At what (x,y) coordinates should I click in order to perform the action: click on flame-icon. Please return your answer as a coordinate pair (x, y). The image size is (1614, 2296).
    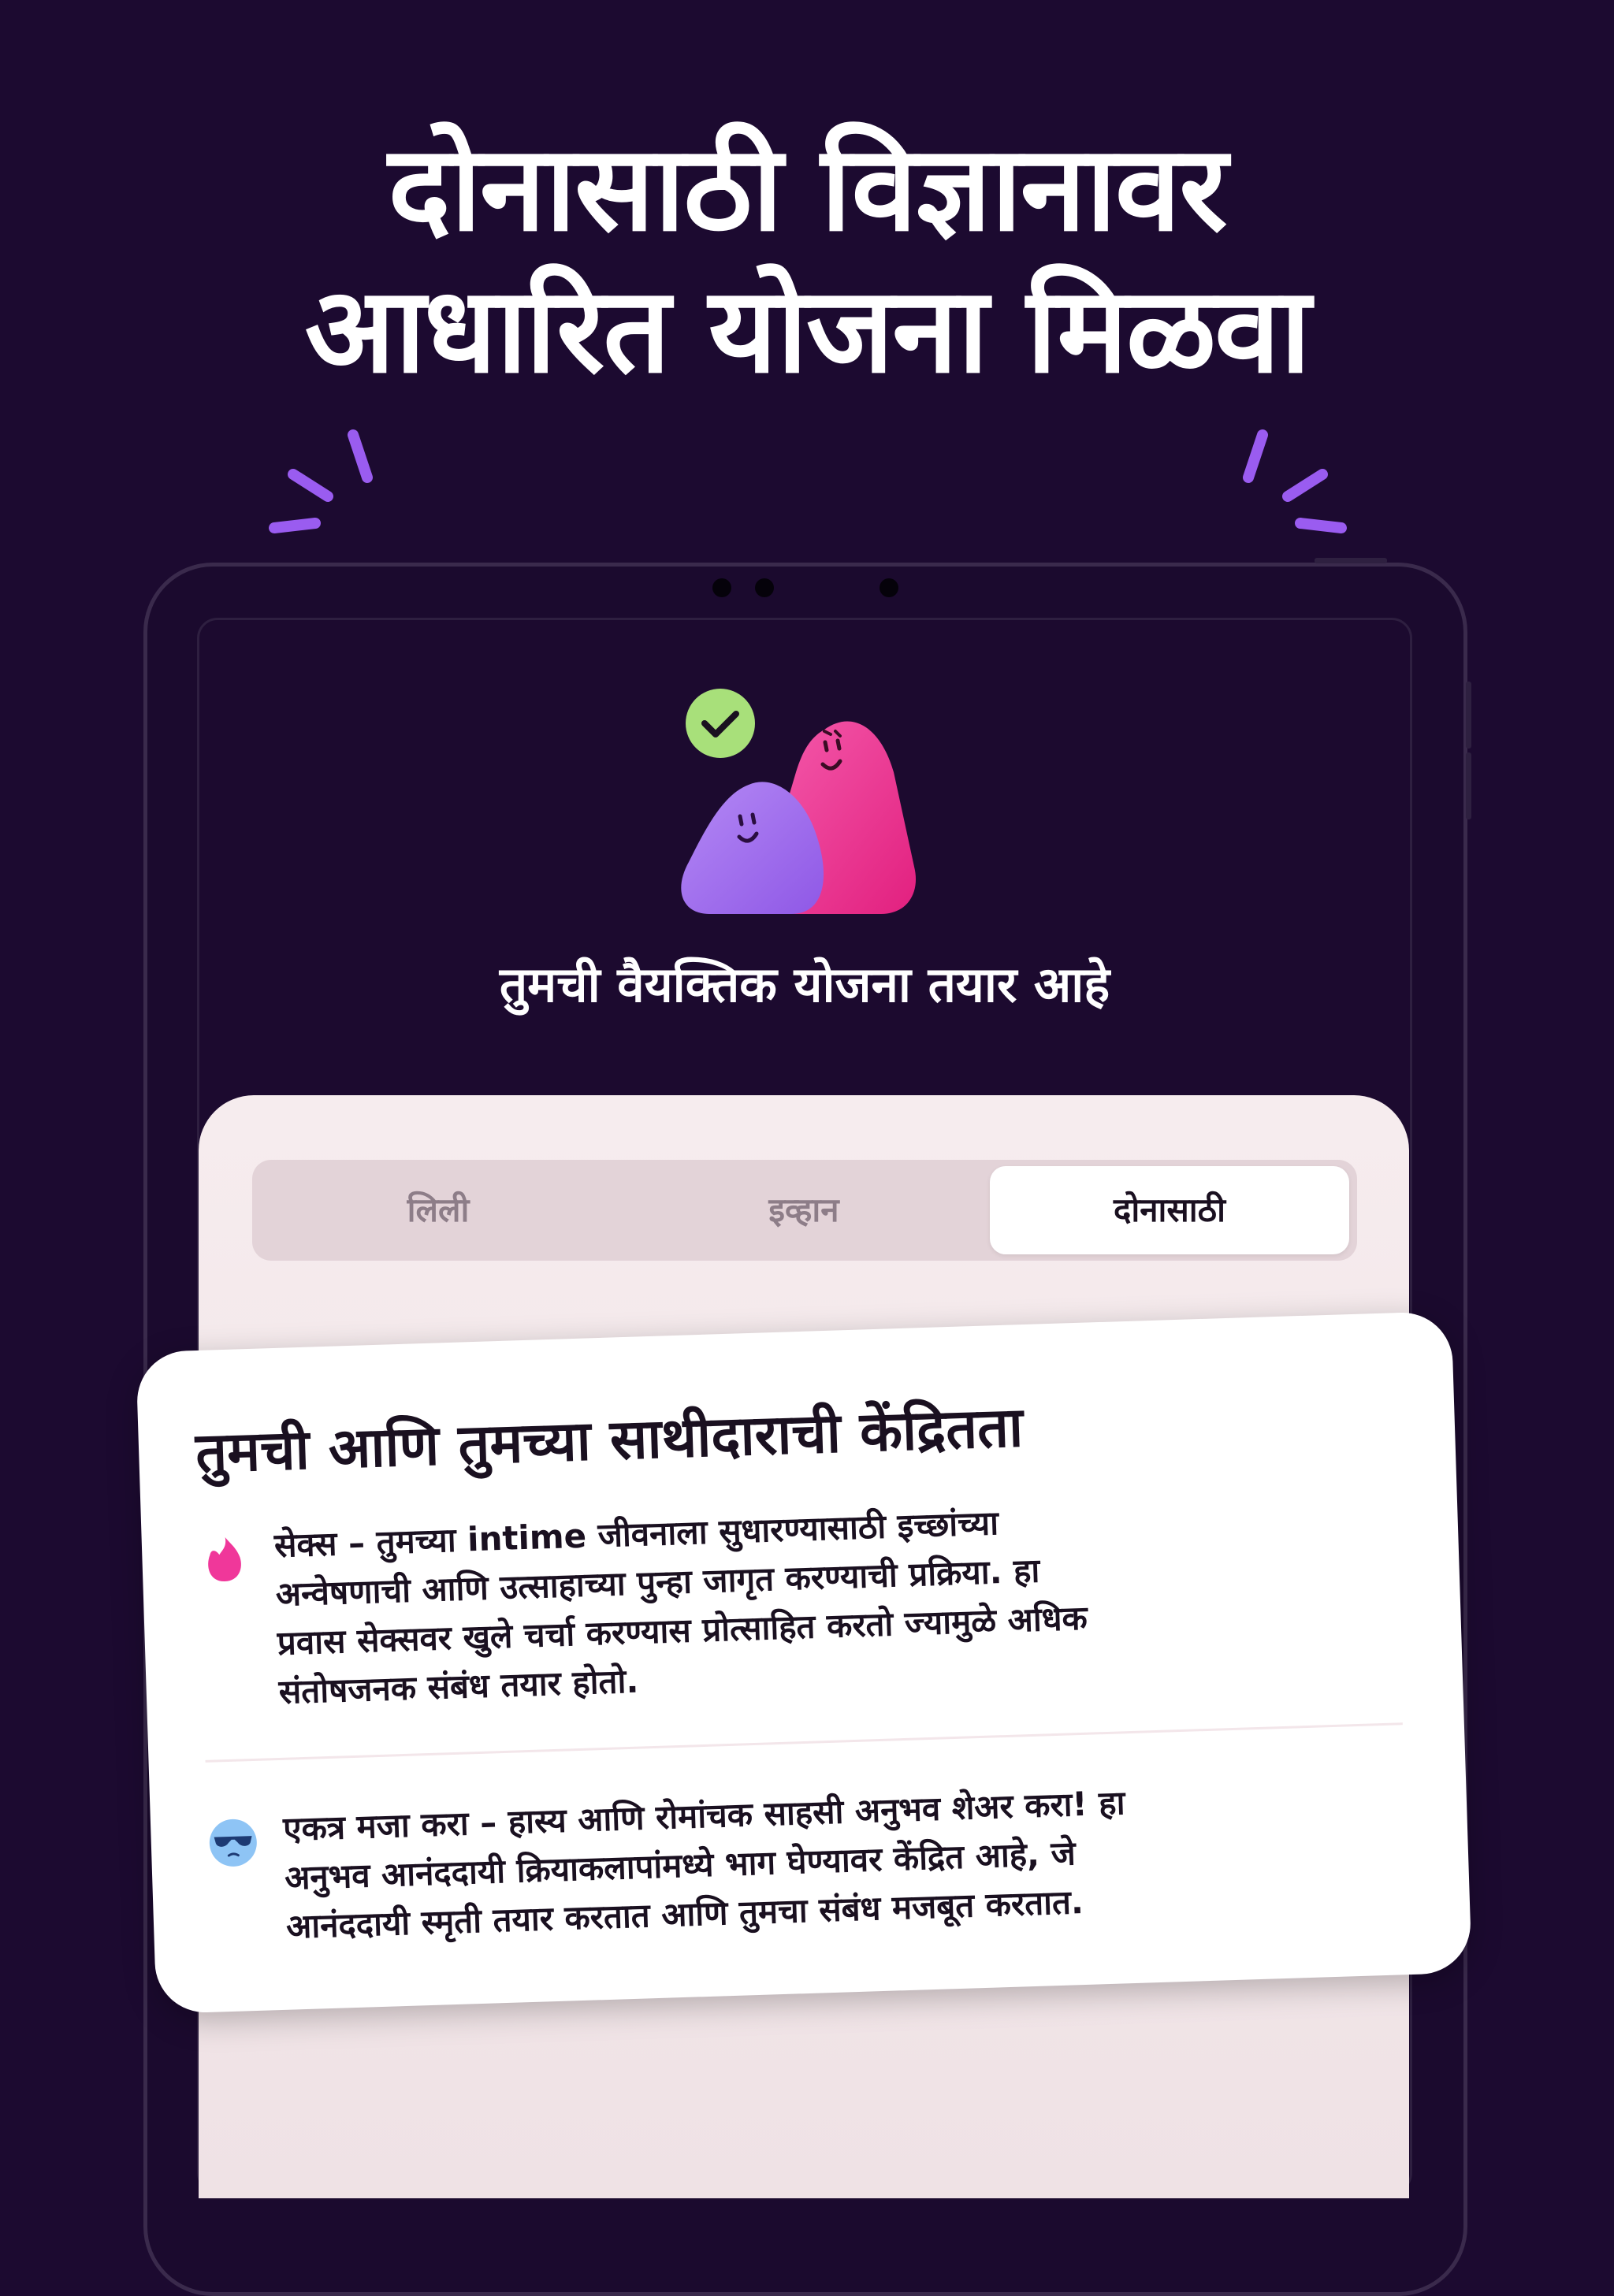
    Looking at the image, I should click on (224, 1559).